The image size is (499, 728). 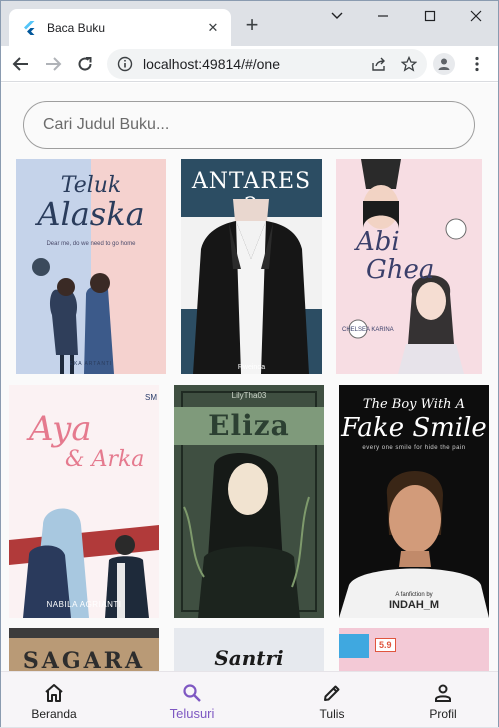 I want to click on profile-avatar-icon, so click(x=444, y=64).